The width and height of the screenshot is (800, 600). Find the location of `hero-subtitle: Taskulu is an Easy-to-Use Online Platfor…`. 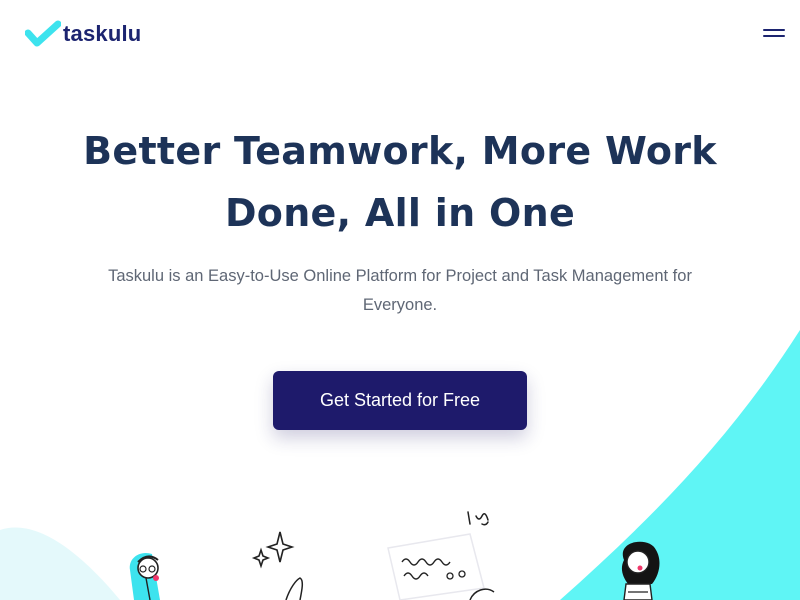

hero-subtitle: Taskulu is an Easy-to-Use Online Platfor… is located at coordinates (400, 291).